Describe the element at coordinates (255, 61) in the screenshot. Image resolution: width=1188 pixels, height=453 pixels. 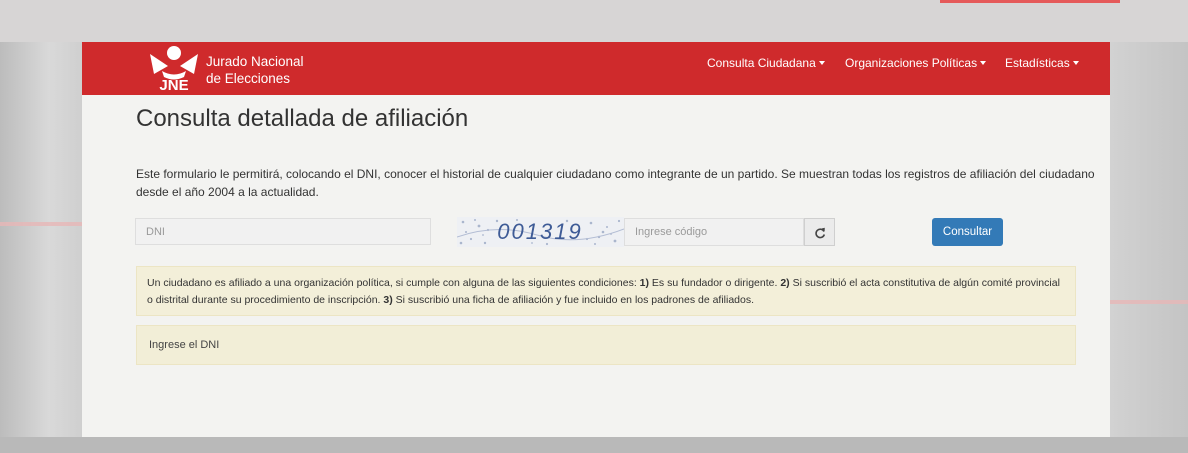
I see `logo-line-1: Jurado Nacional` at that location.